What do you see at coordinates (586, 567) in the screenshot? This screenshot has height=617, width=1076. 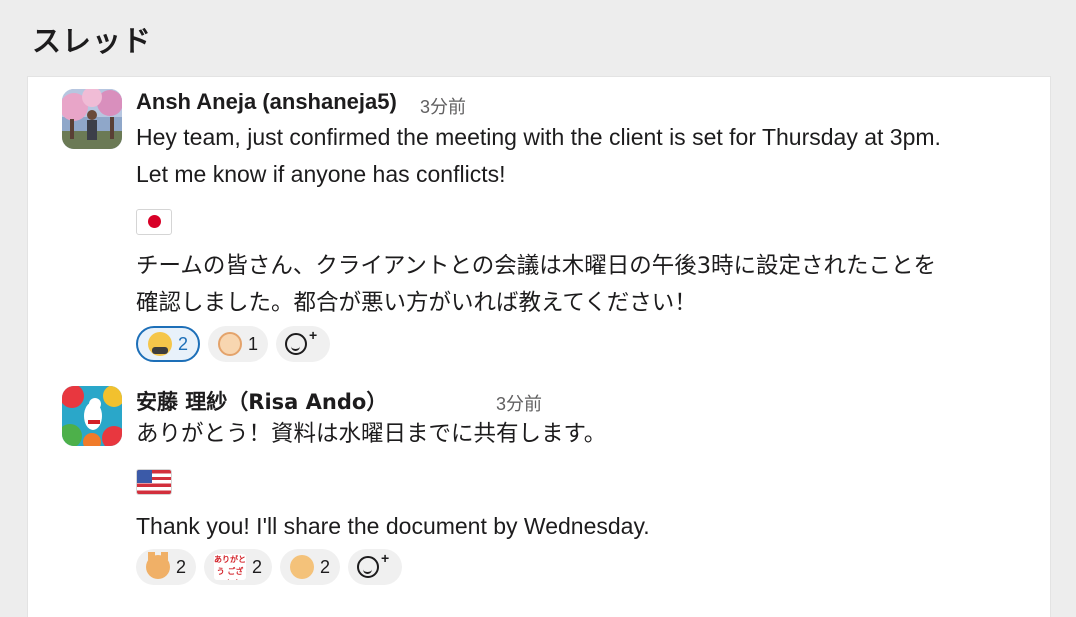 I see `reaction-bar: 2 ありがとう ございます! 2 2 +` at bounding box center [586, 567].